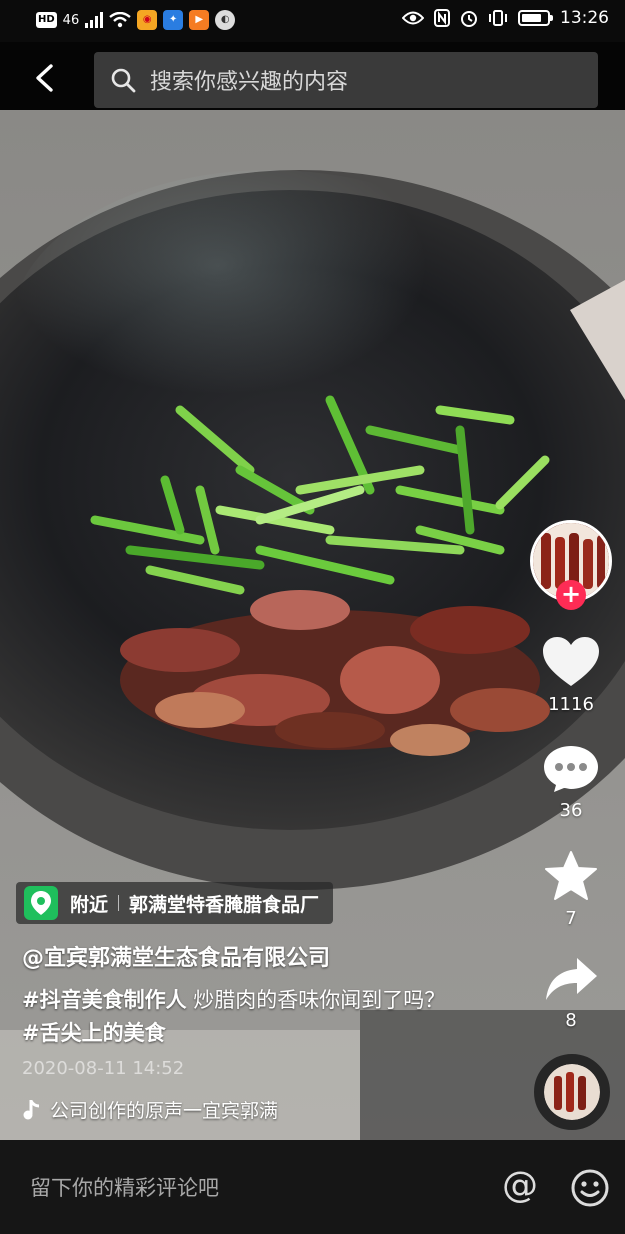 The width and height of the screenshot is (625, 1234). Describe the element at coordinates (316, 1000) in the screenshot. I see `description-text: 炒腊肉的香味你闻到了吗？` at that location.